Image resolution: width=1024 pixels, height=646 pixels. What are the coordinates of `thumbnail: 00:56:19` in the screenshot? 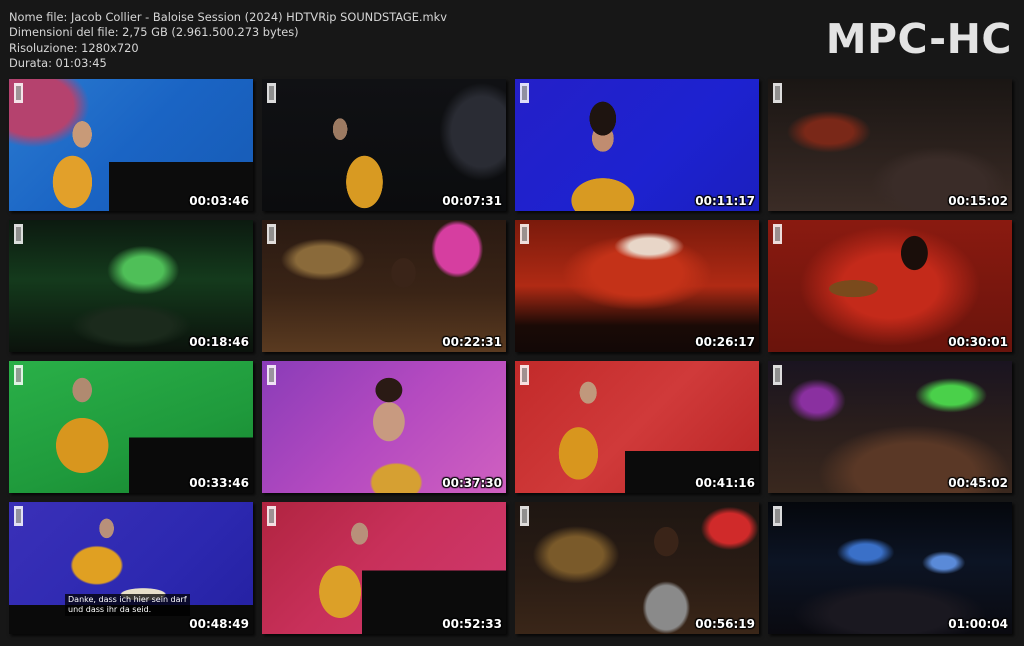 It's located at (637, 568).